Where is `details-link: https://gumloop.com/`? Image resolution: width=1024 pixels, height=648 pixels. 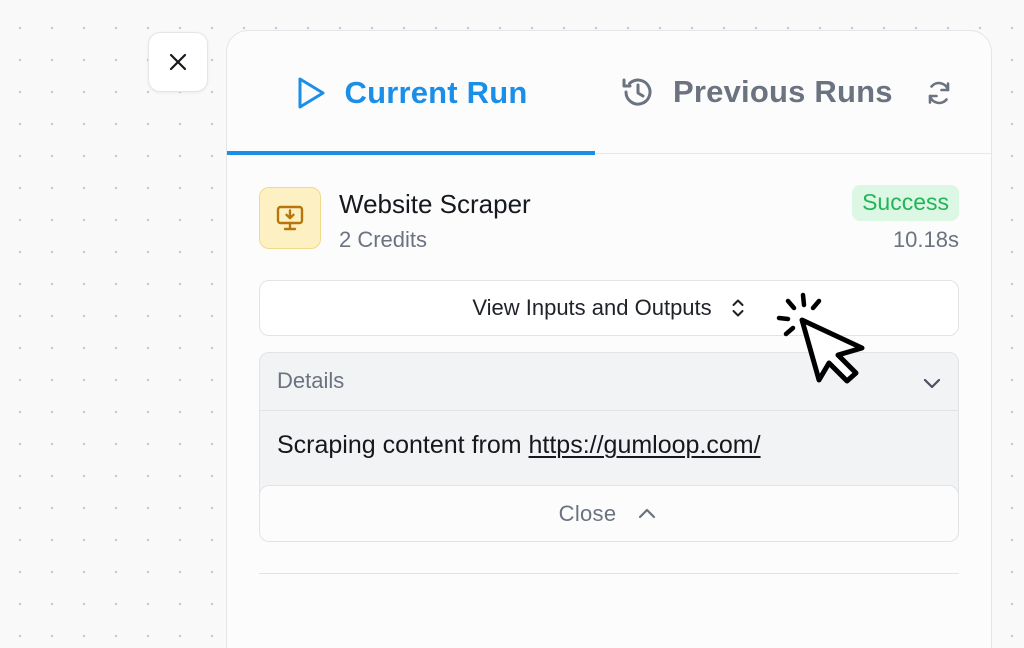 details-link: https://gumloop.com/ is located at coordinates (645, 445).